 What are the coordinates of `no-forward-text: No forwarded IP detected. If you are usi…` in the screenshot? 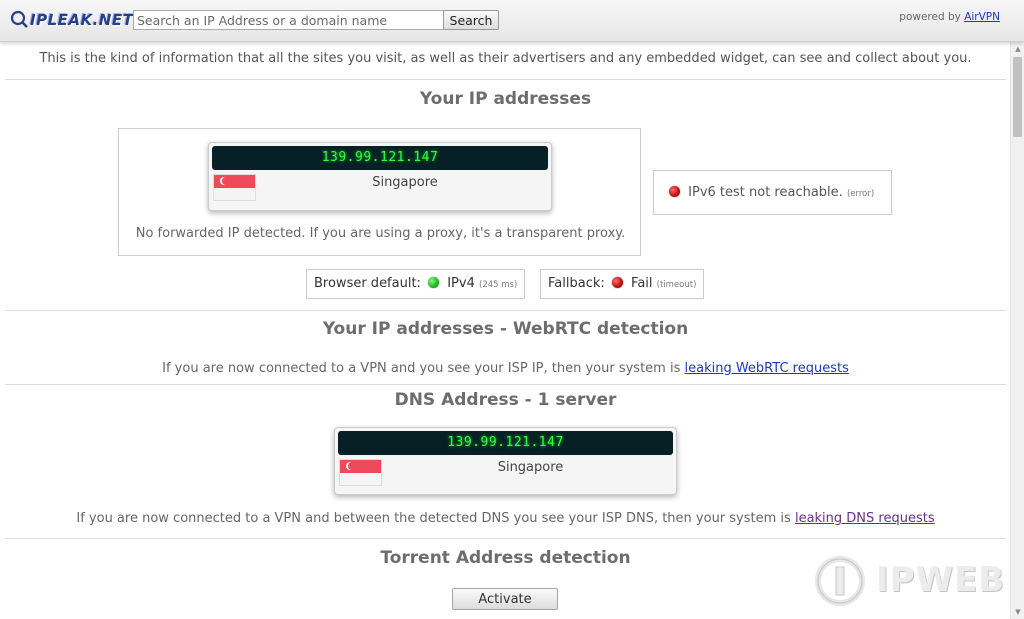 It's located at (380, 233).